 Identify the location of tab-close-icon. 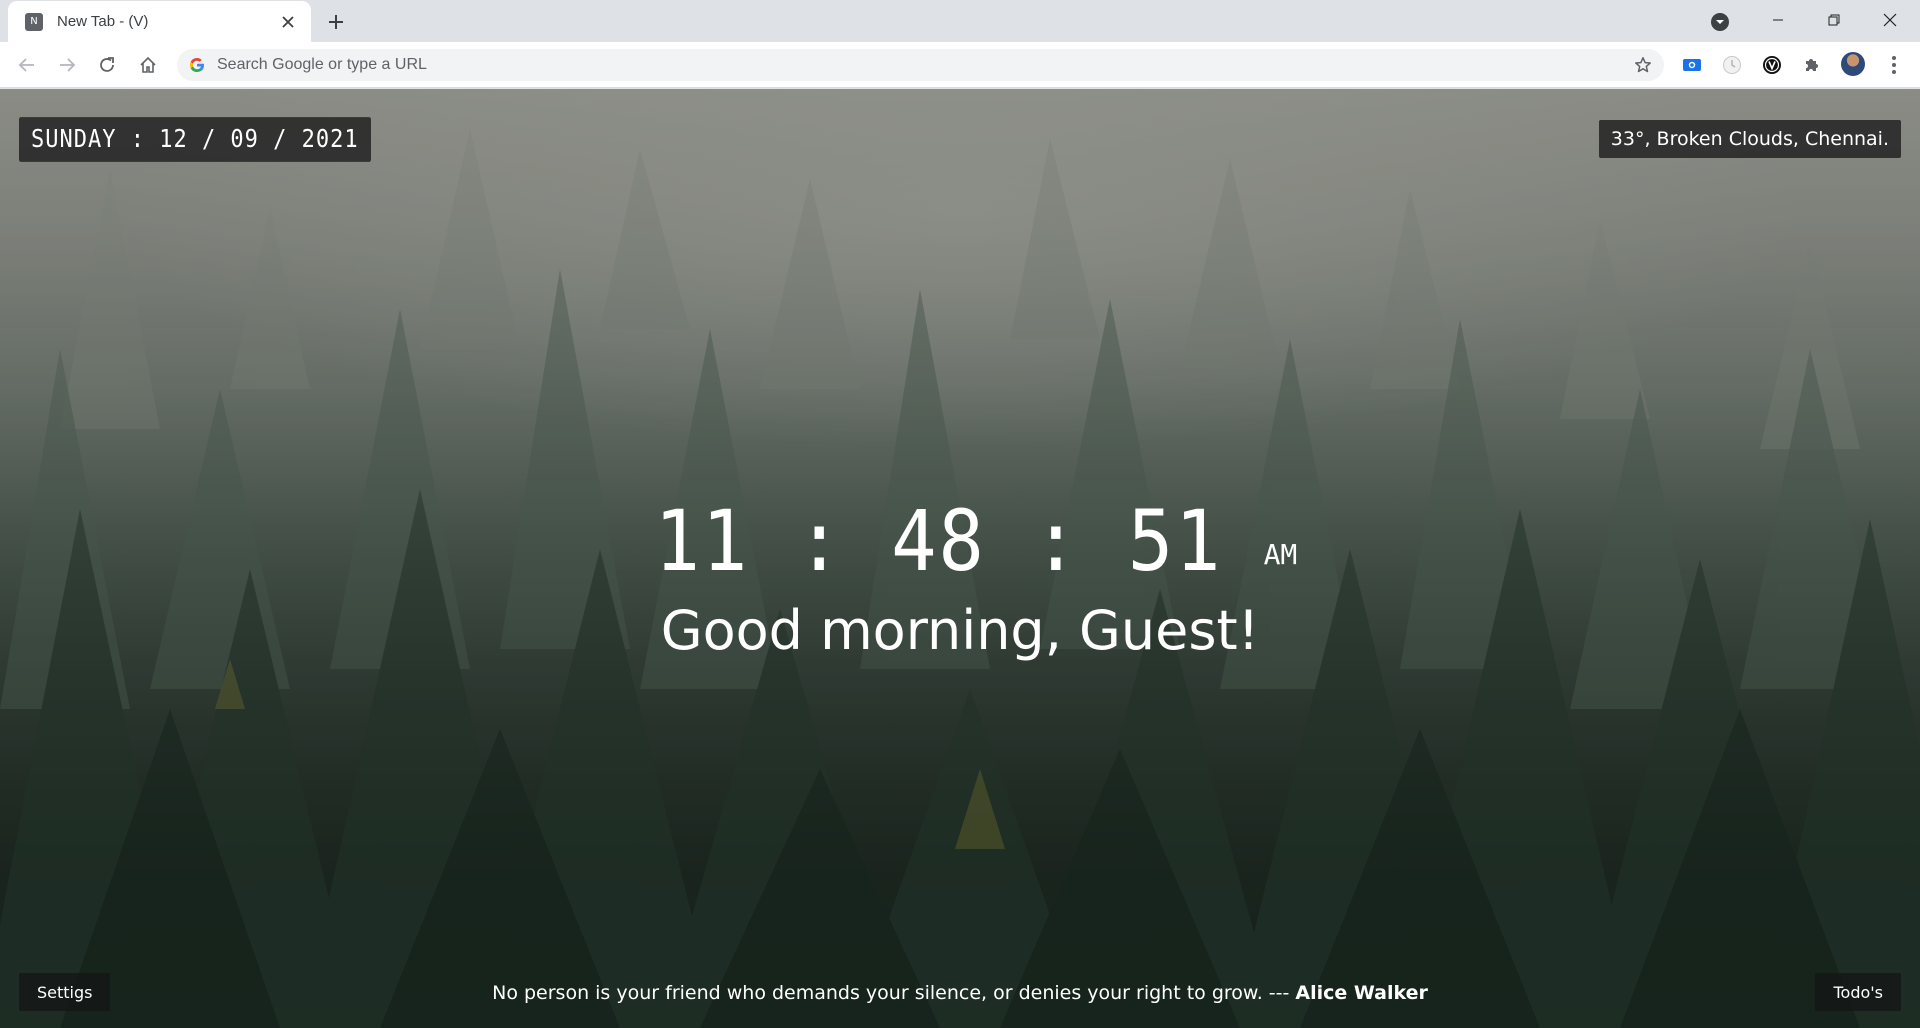
(288, 22).